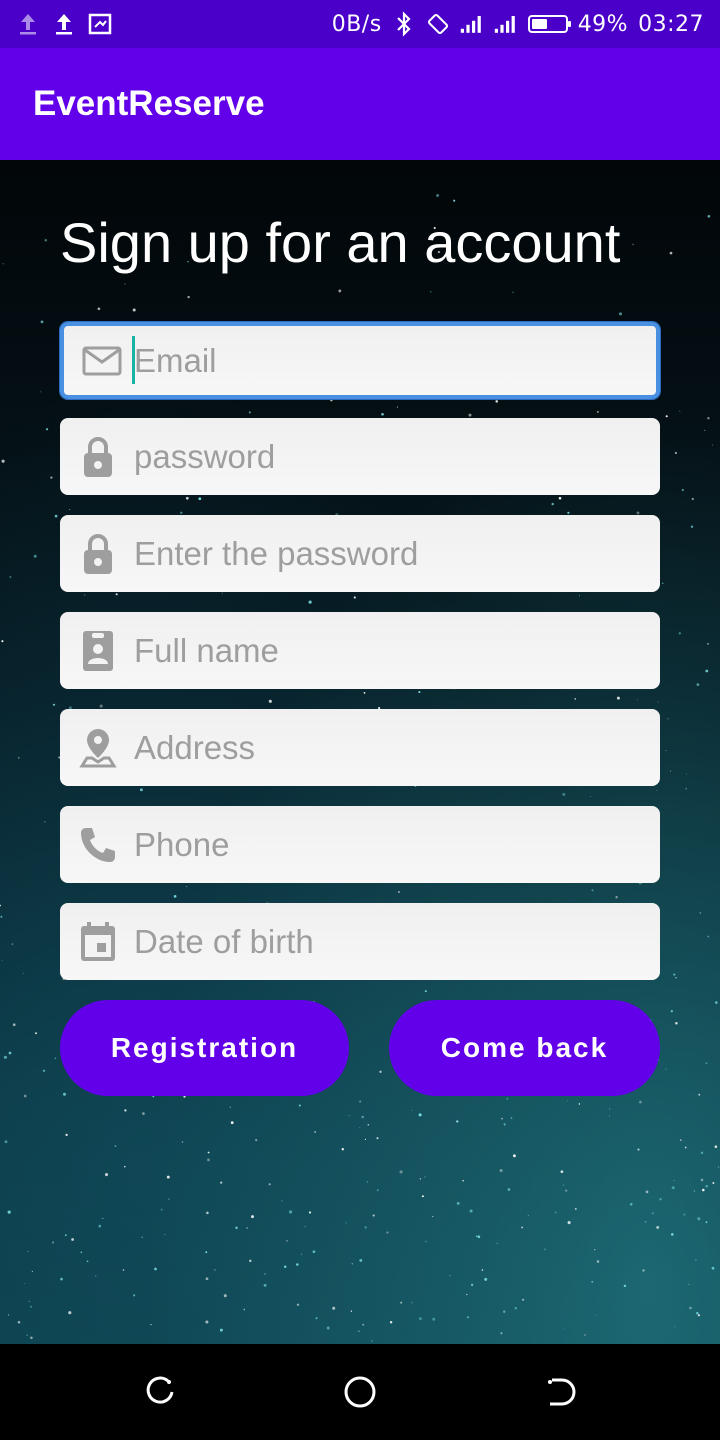 The height and width of the screenshot is (1440, 720). Describe the element at coordinates (360, 104) in the screenshot. I see `app-bar: EventReserve` at that location.